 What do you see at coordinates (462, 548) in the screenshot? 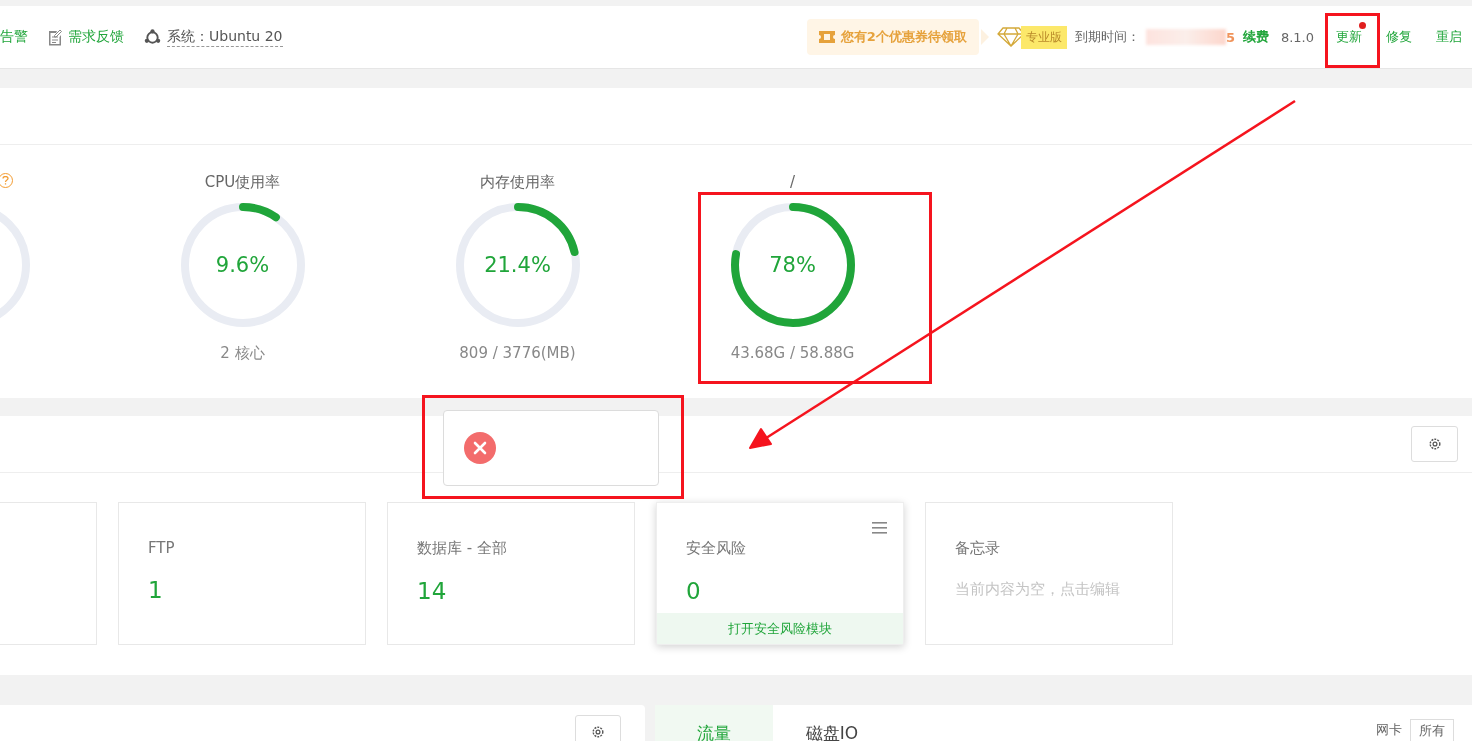
I see `card-title: 数据库 - 全部` at bounding box center [462, 548].